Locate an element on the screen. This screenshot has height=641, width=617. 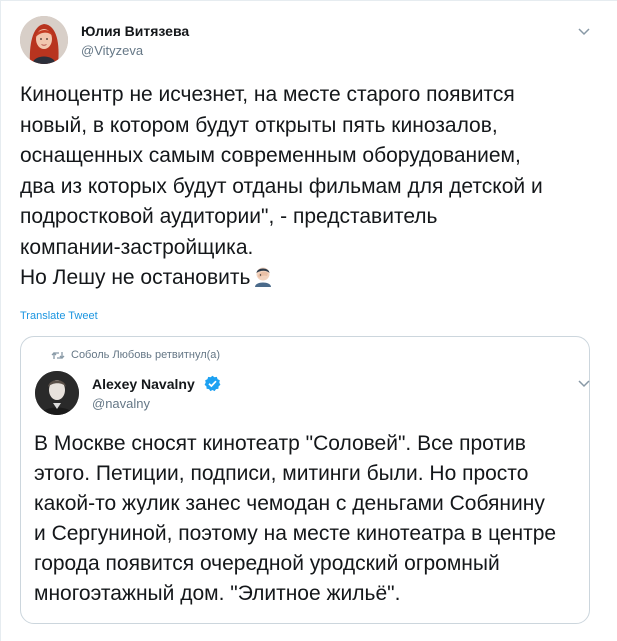
author-handle: @Vityzeva is located at coordinates (112, 50).